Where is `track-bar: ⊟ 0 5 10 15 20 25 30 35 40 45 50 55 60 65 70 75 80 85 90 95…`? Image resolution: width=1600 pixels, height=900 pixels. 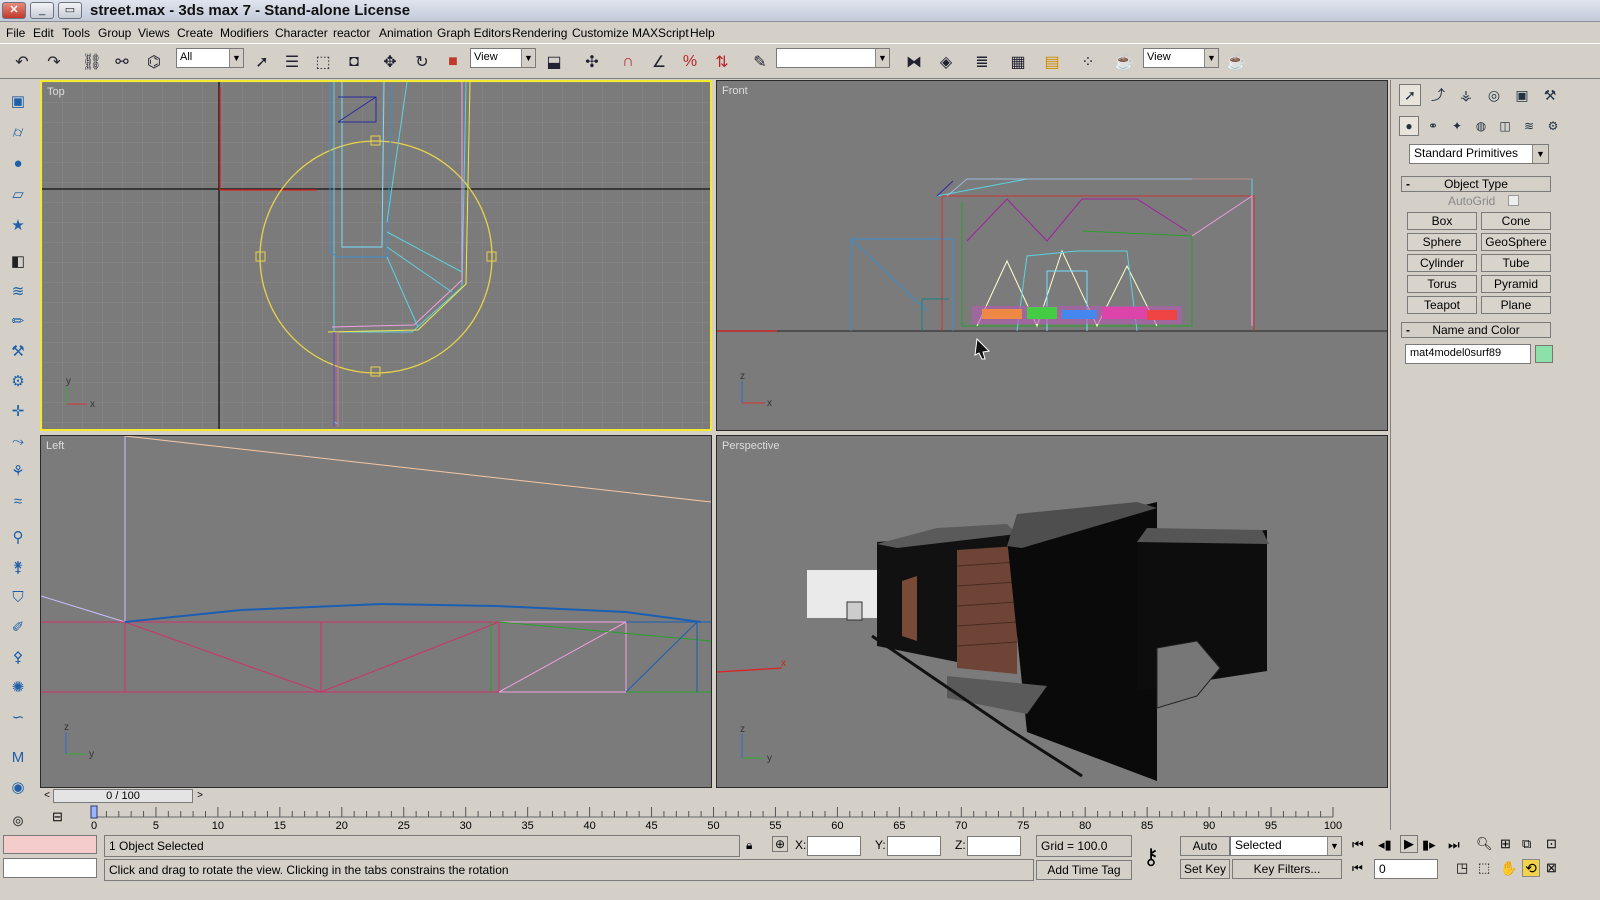
track-bar: ⊟ 0 5 10 15 20 25 30 35 40 45 50 55 60 65 70 75 80 85 90 95… is located at coordinates (714, 818).